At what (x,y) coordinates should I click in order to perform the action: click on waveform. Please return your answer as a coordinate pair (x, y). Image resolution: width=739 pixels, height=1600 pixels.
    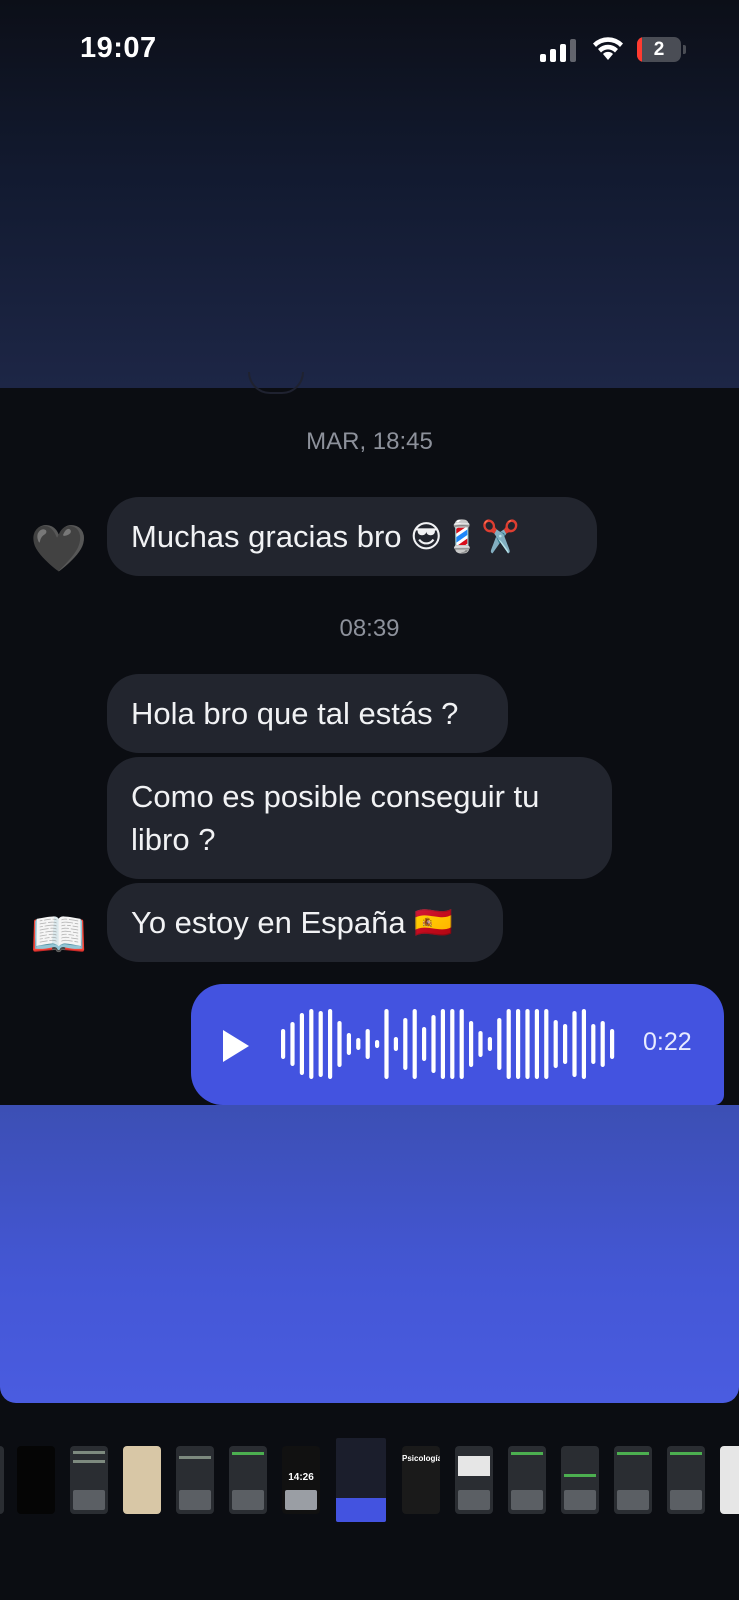
    Looking at the image, I should click on (448, 1044).